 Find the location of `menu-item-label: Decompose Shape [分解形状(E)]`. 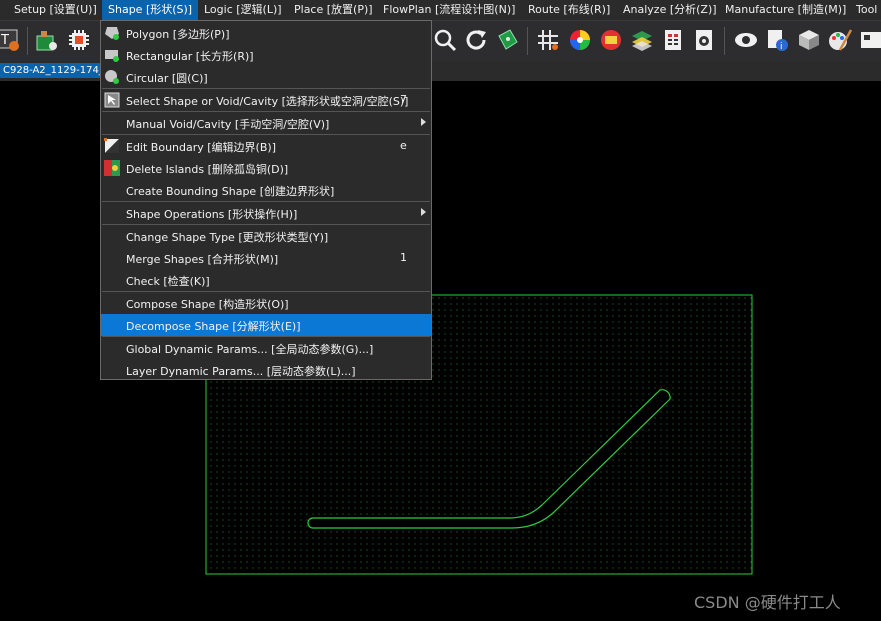

menu-item-label: Decompose Shape [分解形状(E)] is located at coordinates (213, 326).